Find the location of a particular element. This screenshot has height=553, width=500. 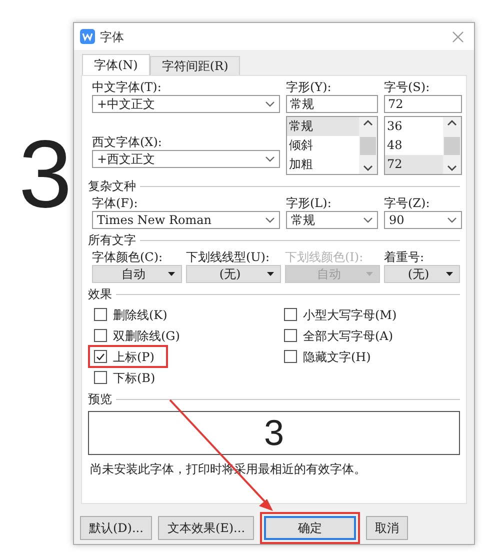

font-dropdown: Times New Roman is located at coordinates (186, 220).